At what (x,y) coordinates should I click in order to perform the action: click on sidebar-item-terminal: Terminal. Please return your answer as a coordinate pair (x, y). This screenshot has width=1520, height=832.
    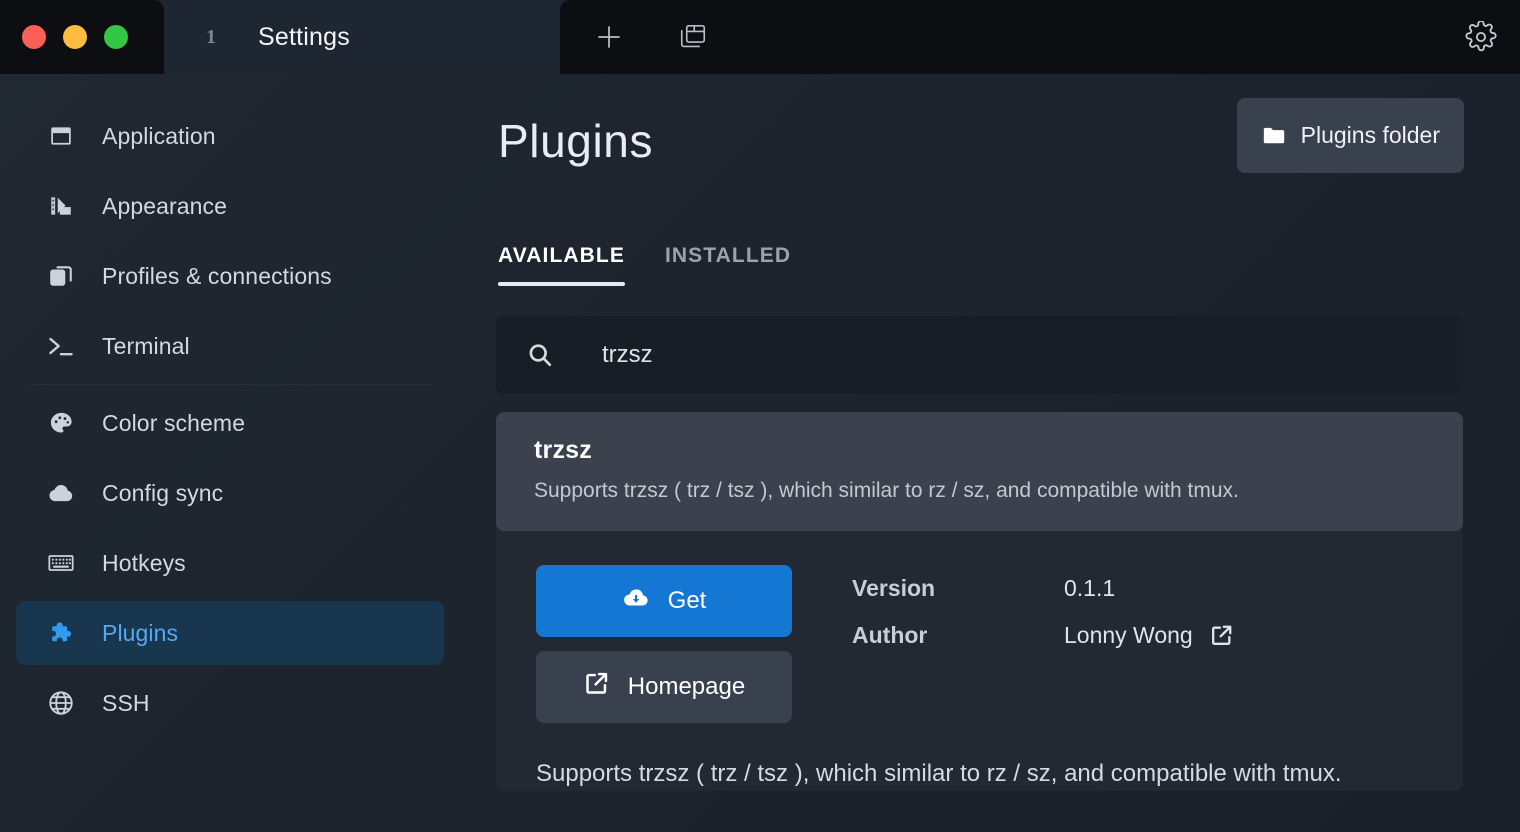
    Looking at the image, I should click on (230, 346).